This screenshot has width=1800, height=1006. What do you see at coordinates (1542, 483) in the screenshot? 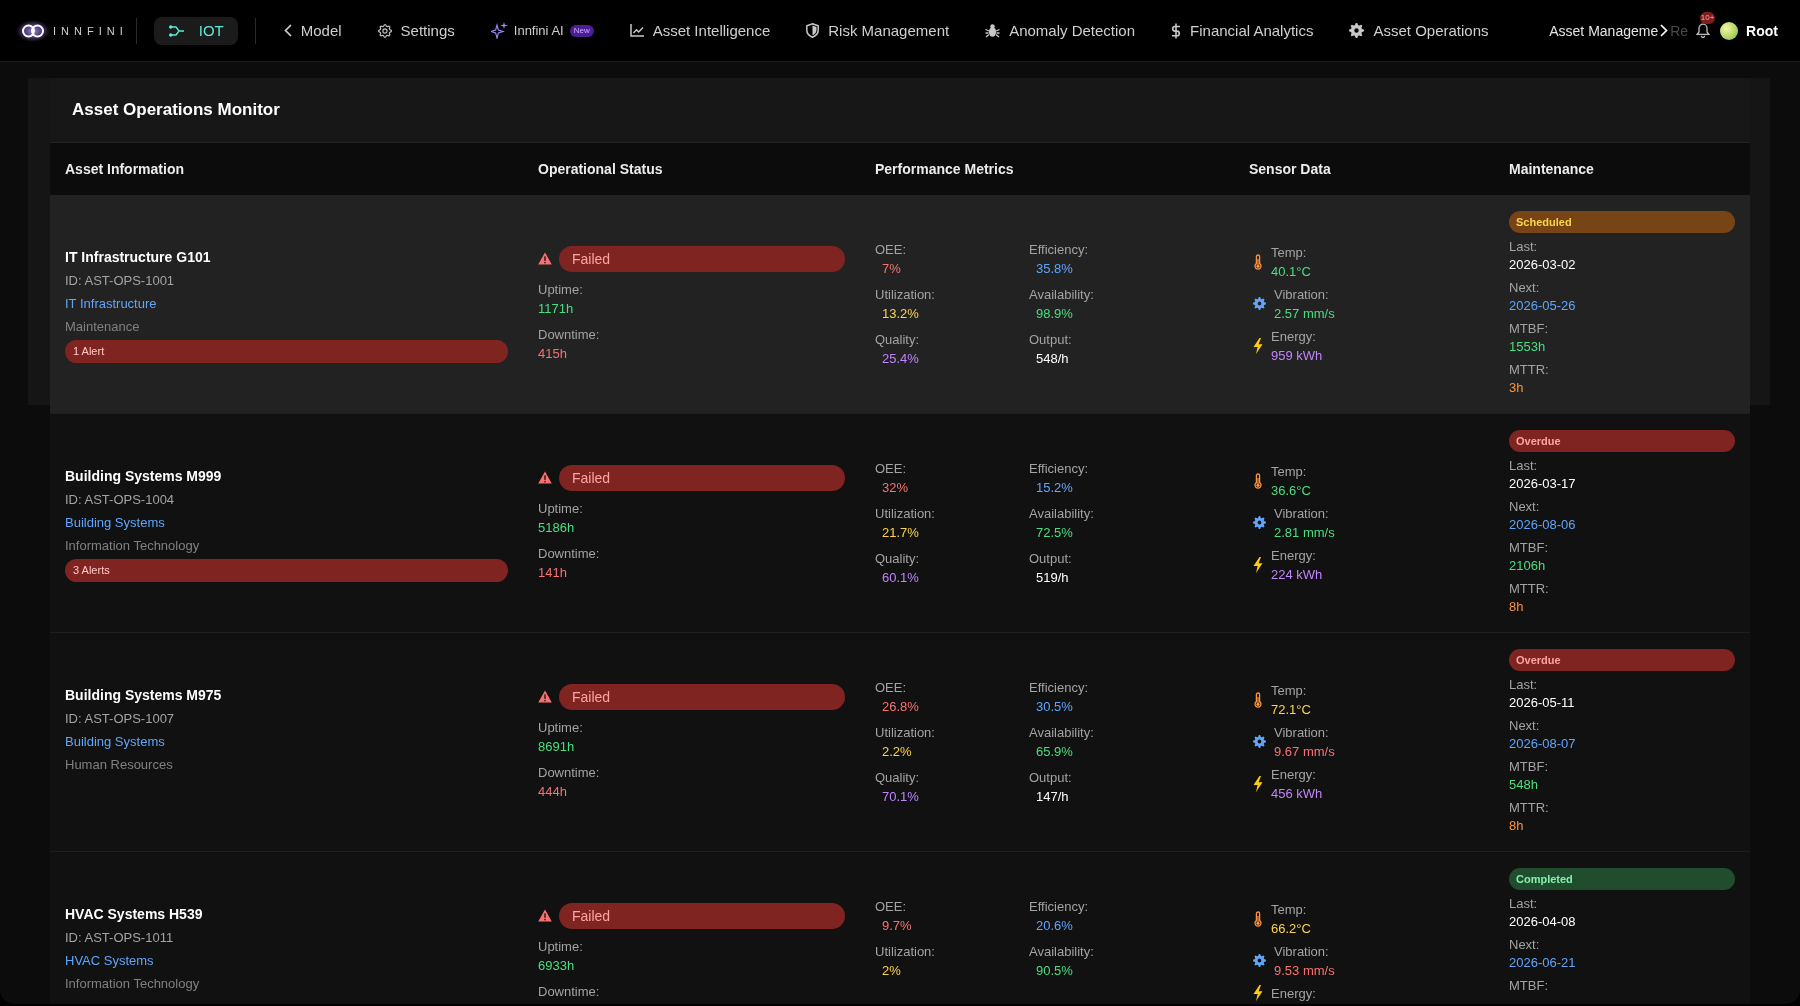
I see `maintenance-value: 2026-03-17` at bounding box center [1542, 483].